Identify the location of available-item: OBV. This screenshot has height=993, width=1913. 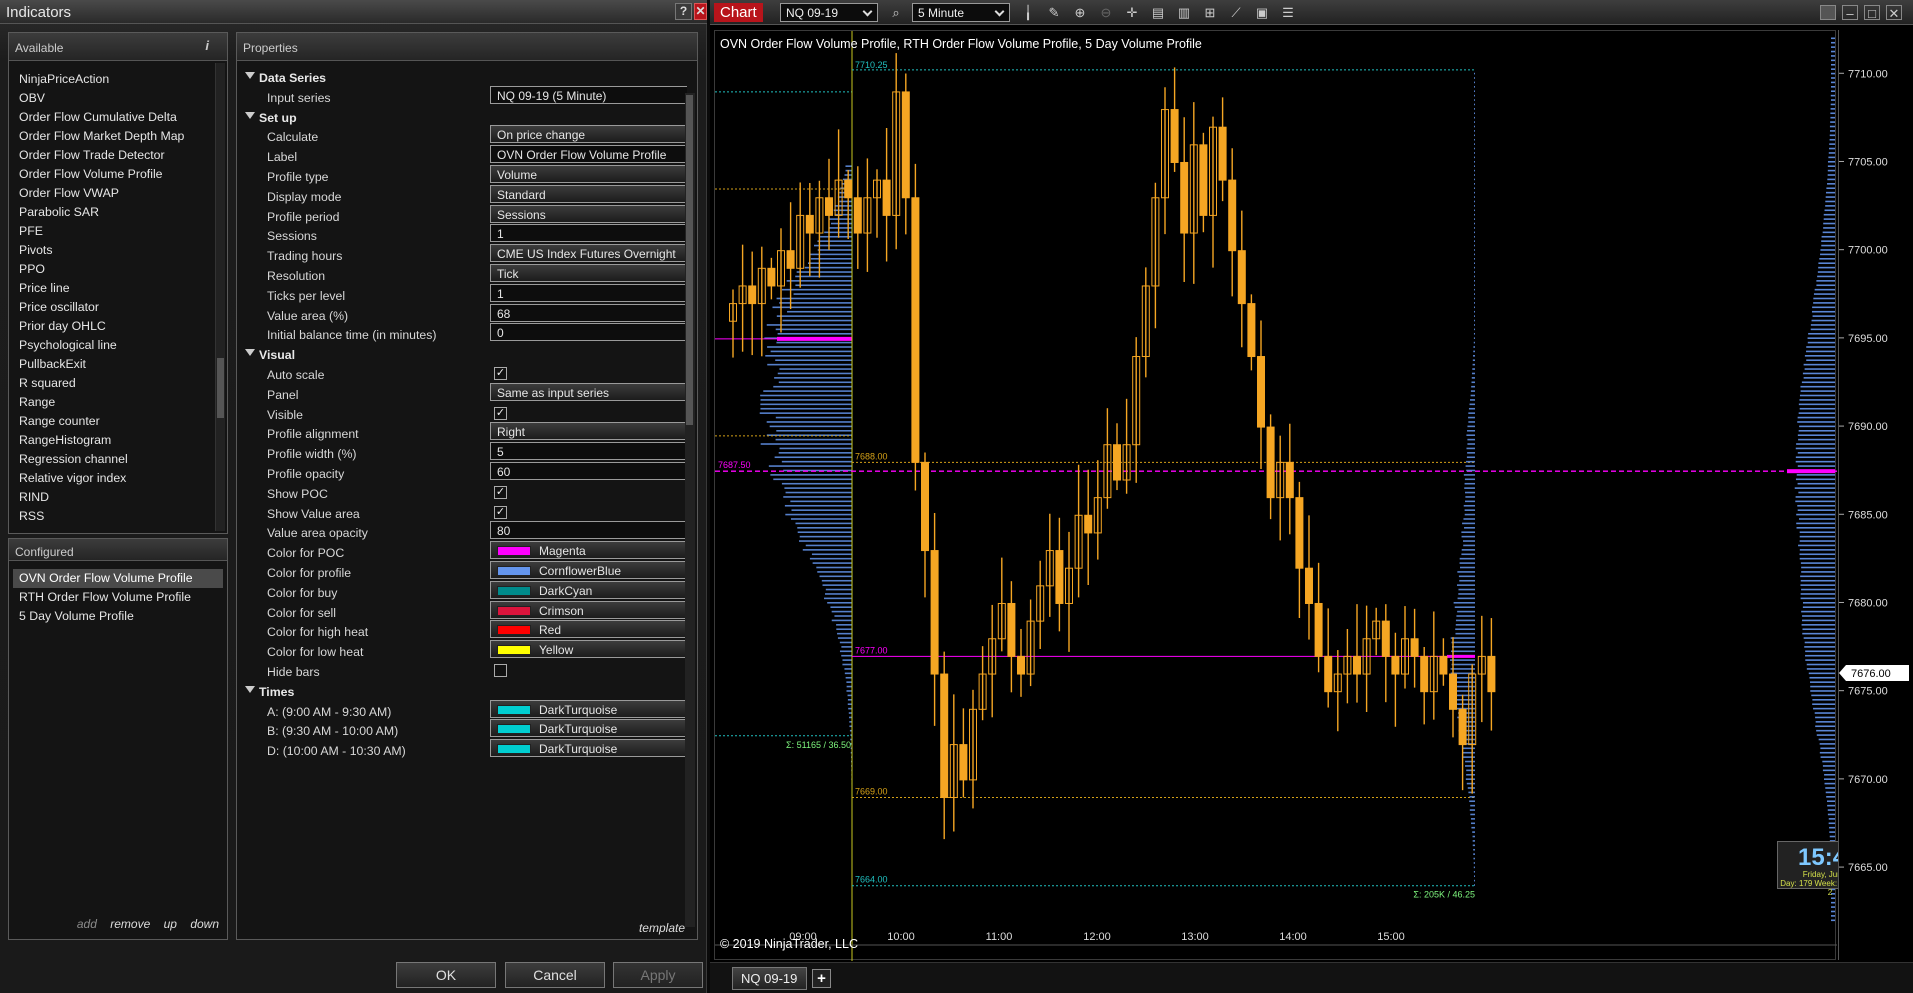
(112, 98).